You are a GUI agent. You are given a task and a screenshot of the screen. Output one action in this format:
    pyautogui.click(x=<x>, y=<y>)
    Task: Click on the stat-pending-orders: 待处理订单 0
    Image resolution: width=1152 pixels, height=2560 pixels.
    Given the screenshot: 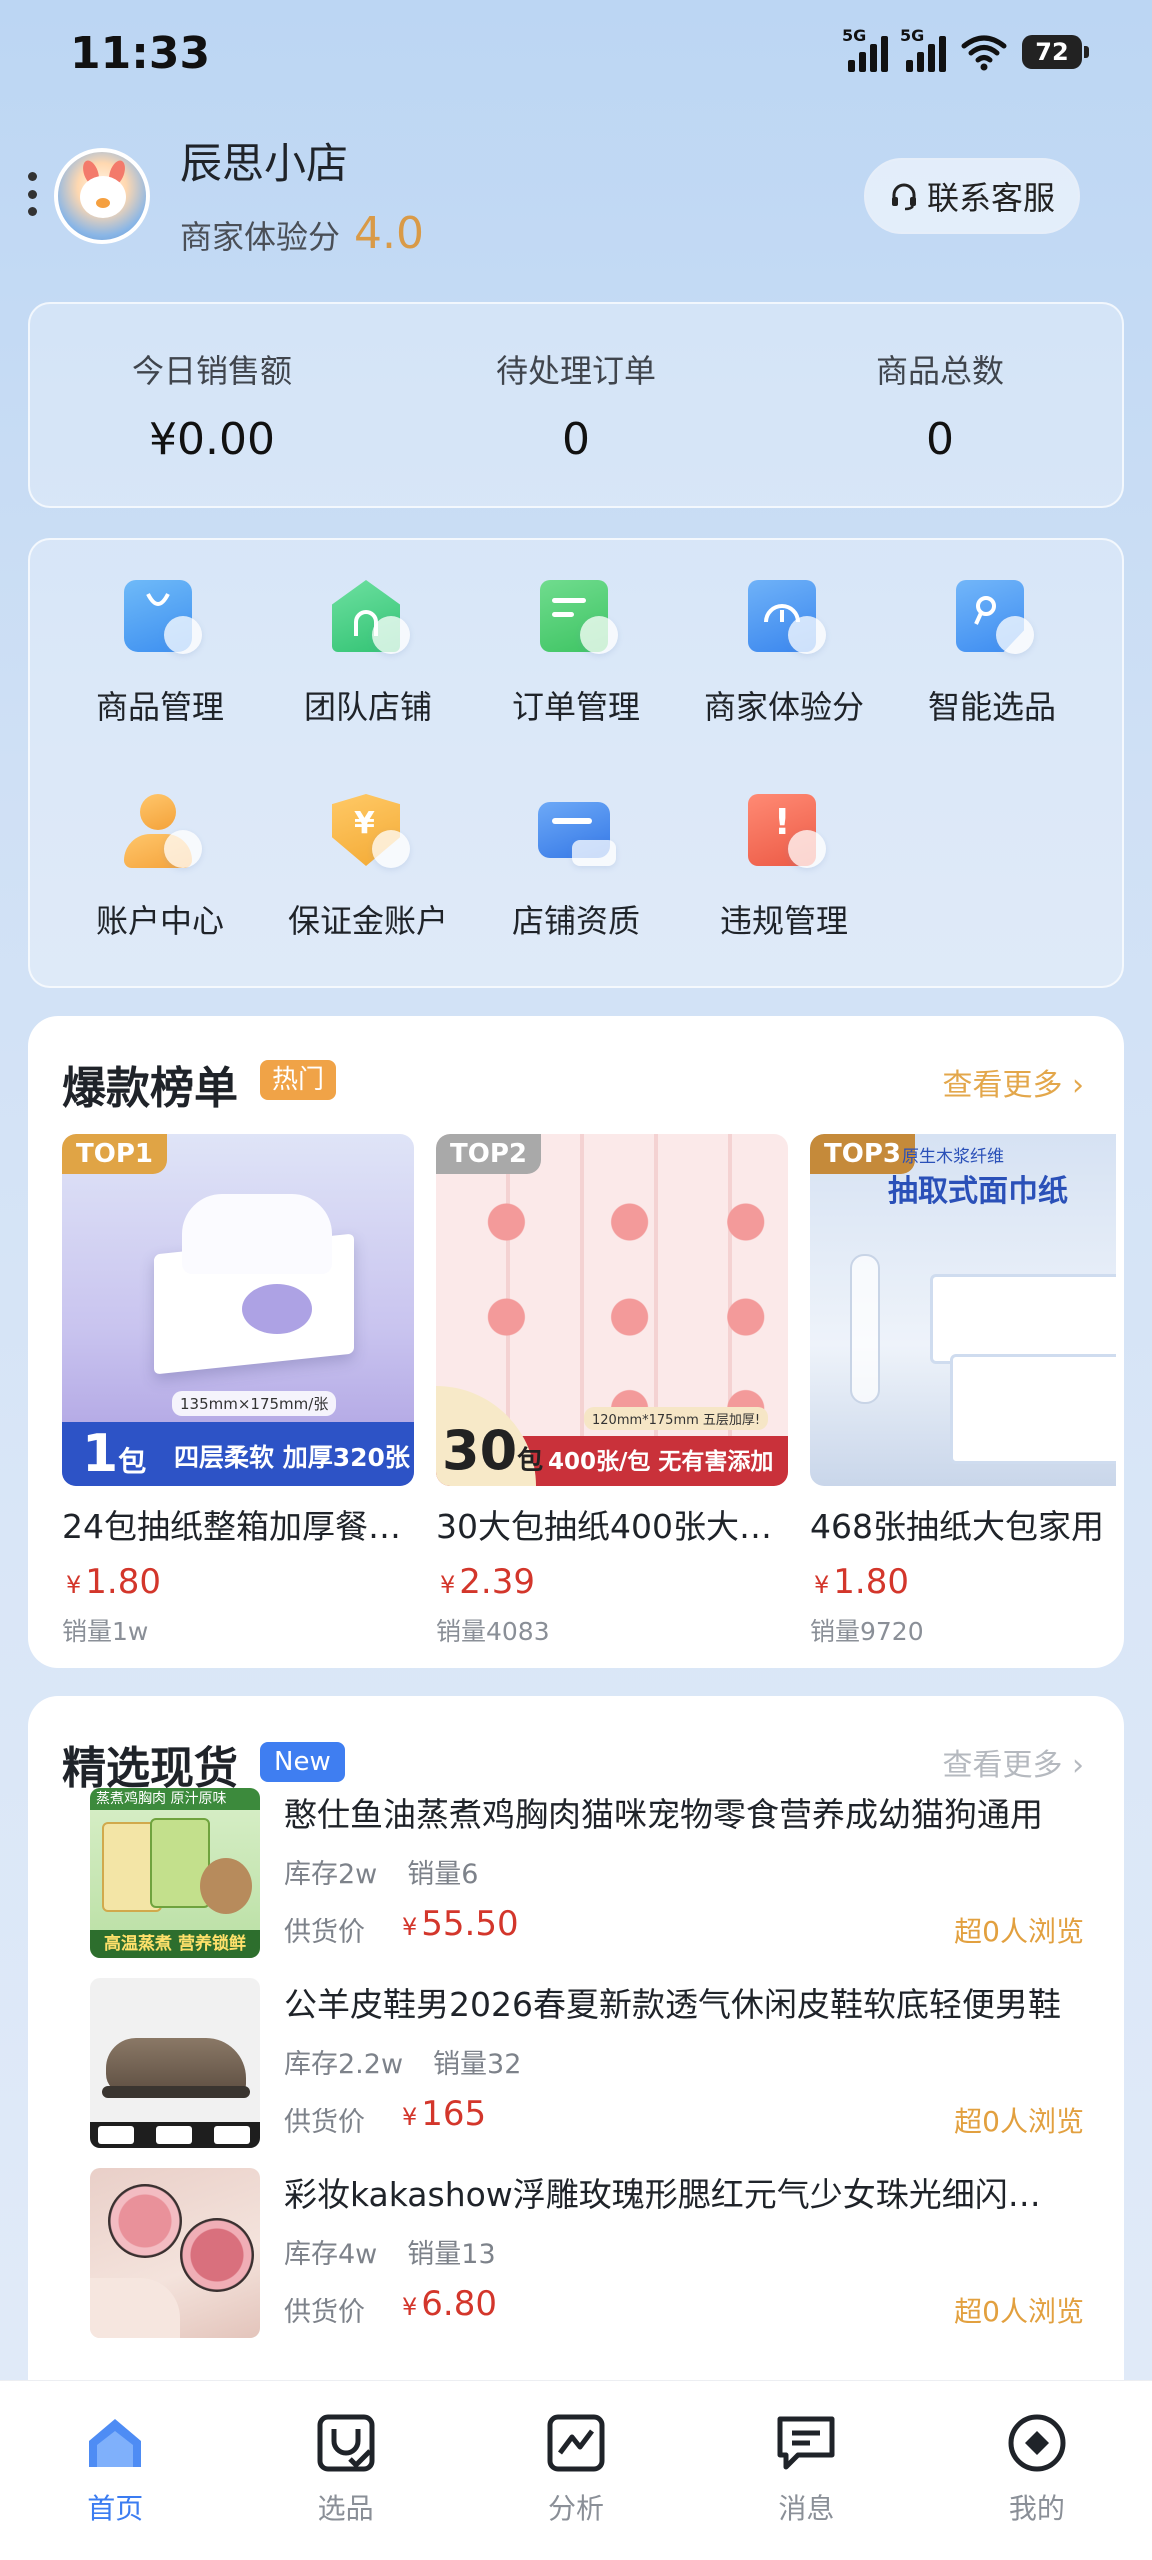 What is the action you would take?
    pyautogui.click(x=576, y=405)
    